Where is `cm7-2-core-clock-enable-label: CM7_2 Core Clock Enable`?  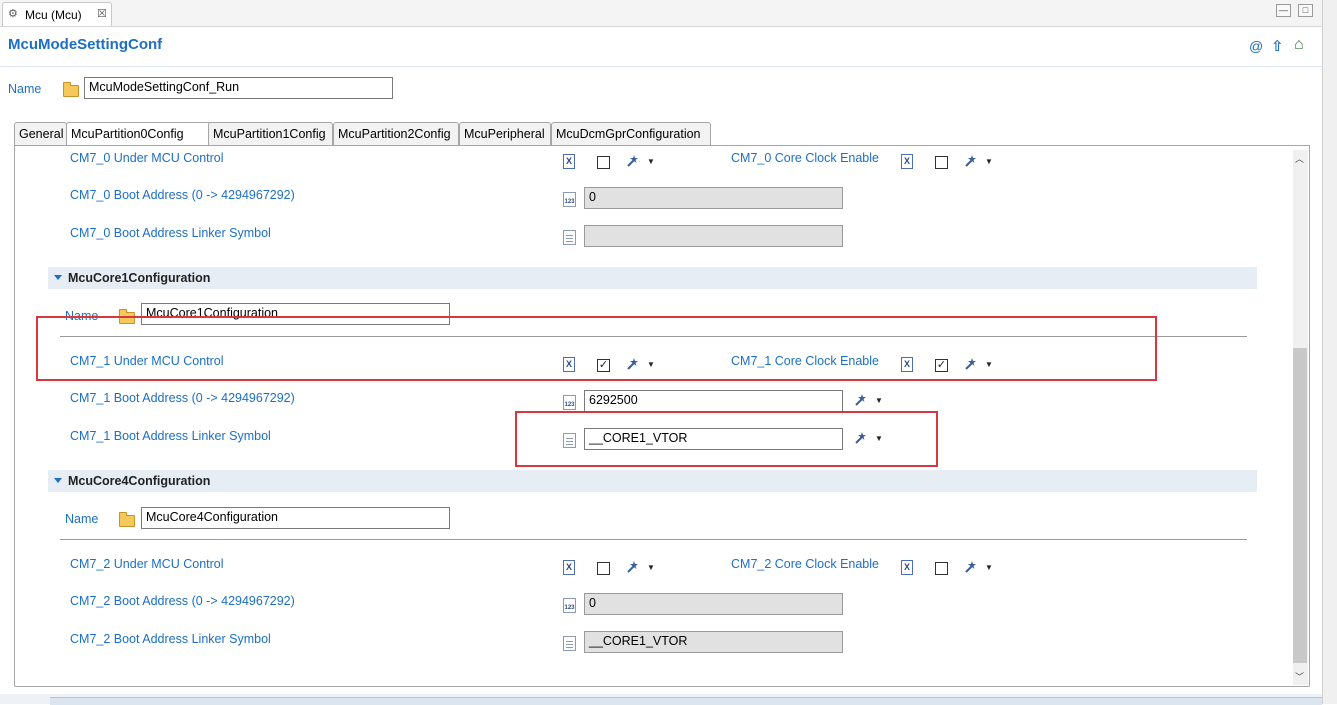
cm7-2-core-clock-enable-label: CM7_2 Core Clock Enable is located at coordinates (805, 564).